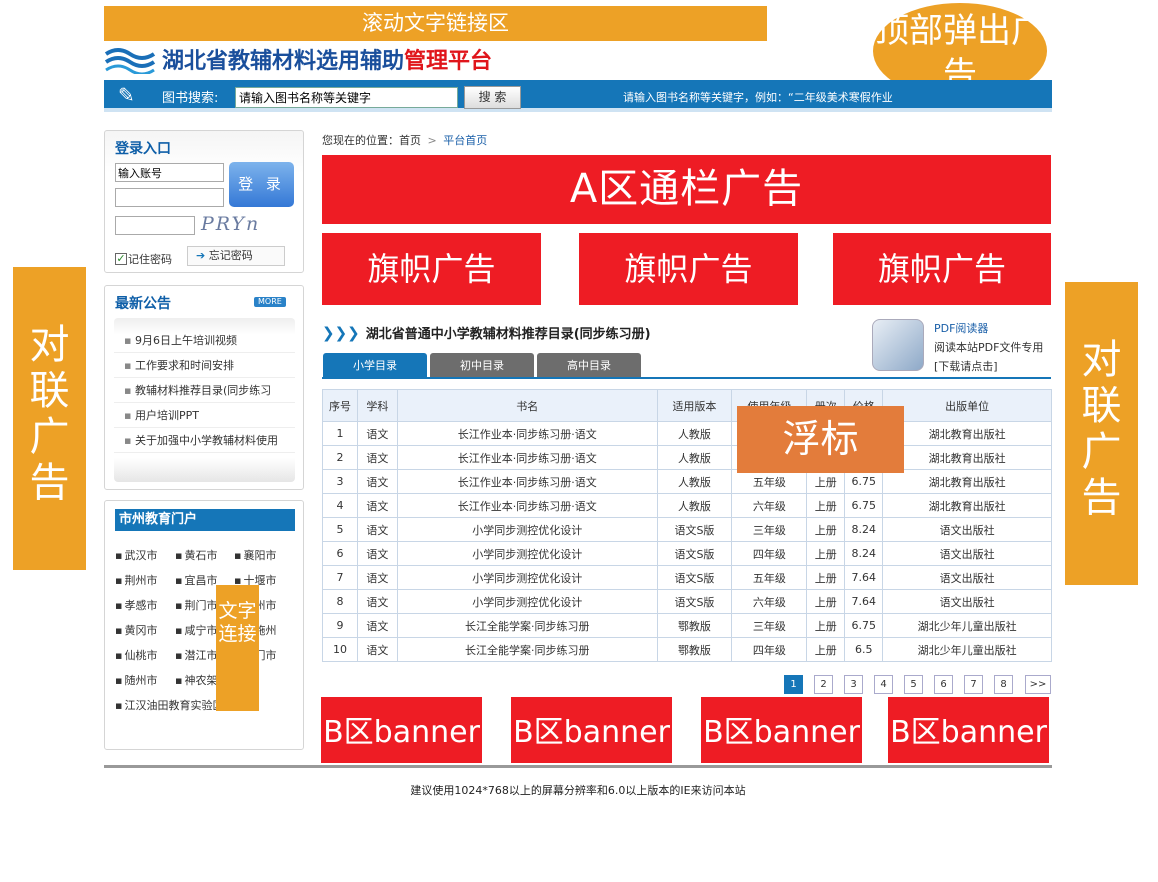 This screenshot has width=1158, height=882. I want to click on table-row: 9 语文 长江全能学案·同步练习册 鄂教版 三年级 上册 6.75 湖北少年儿童出版社, so click(687, 625).